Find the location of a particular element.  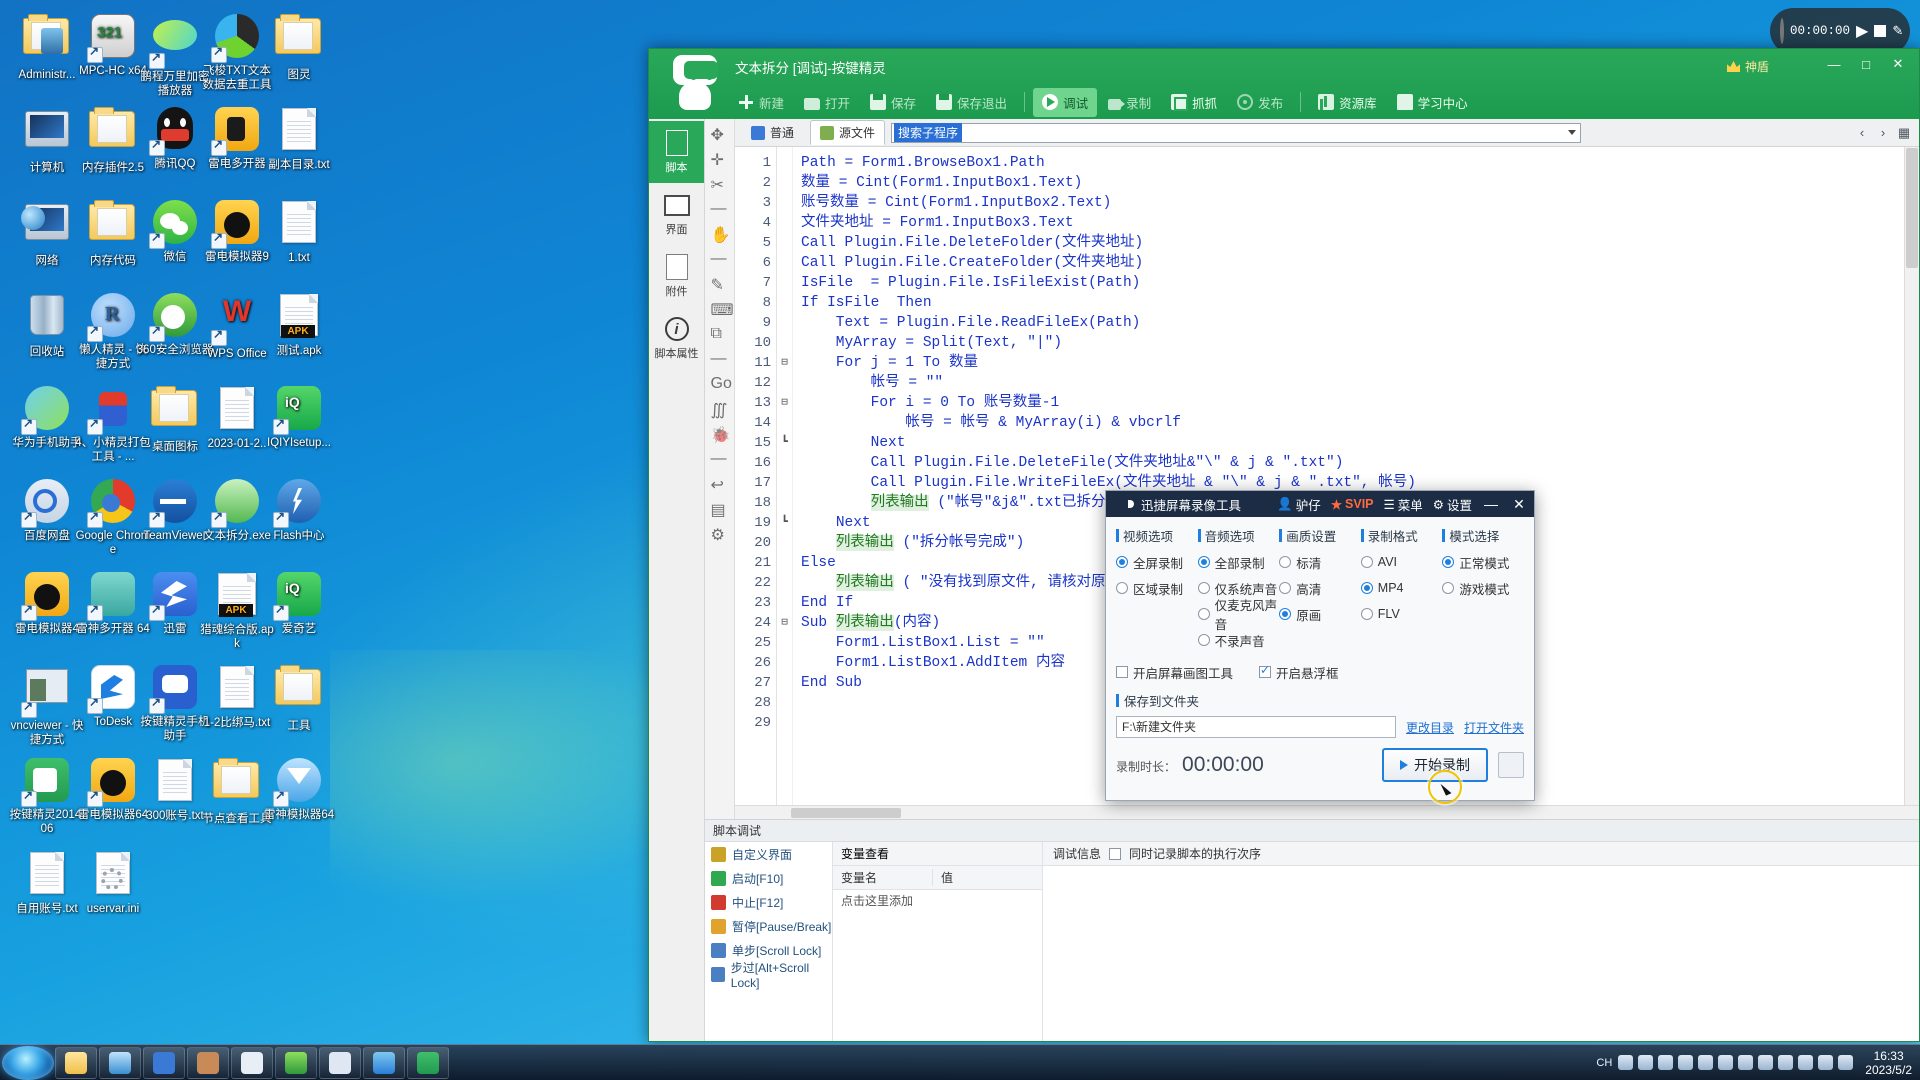

recorder-footer: 录制时长： 00:00:00 开始录制 is located at coordinates (1320, 760).